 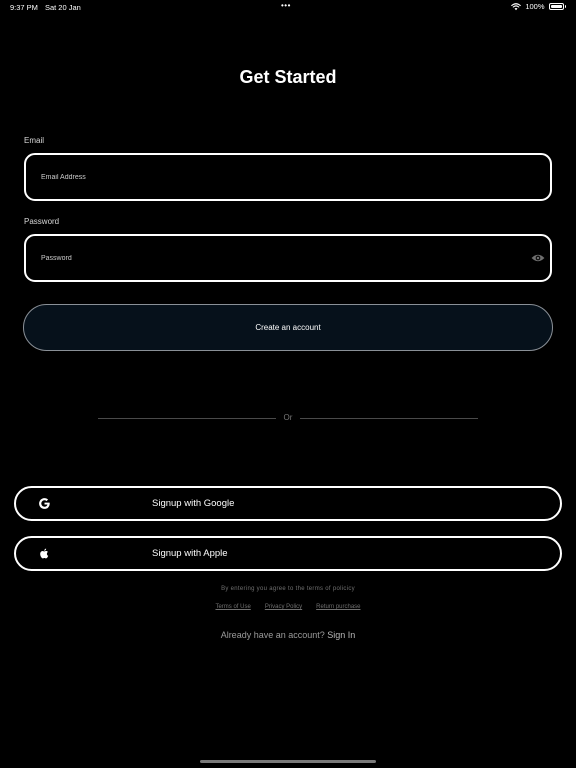 I want to click on password-field-container, so click(x=288, y=258).